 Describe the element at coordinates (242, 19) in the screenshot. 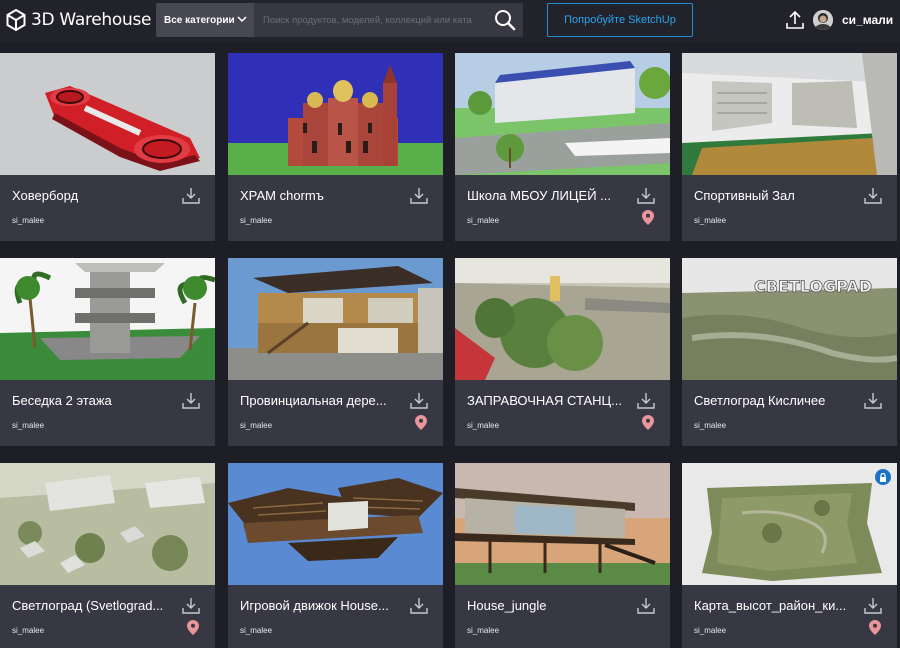

I see `chevron-down-icon` at that location.